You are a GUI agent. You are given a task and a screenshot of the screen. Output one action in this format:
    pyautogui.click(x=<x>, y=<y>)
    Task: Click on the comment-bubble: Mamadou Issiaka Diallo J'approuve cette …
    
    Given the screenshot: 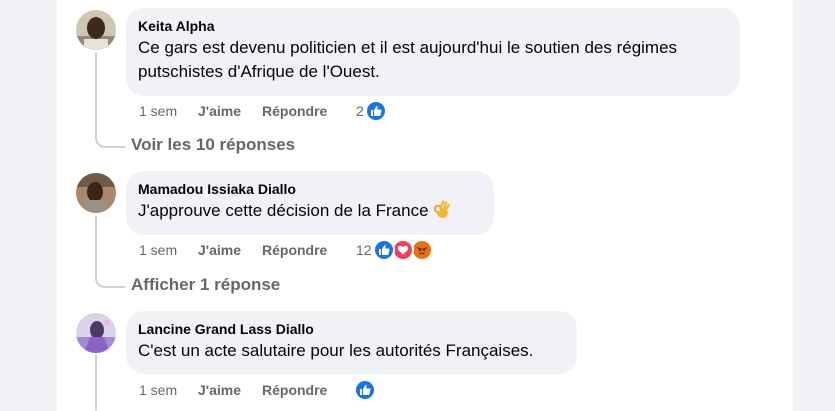 What is the action you would take?
    pyautogui.click(x=310, y=203)
    